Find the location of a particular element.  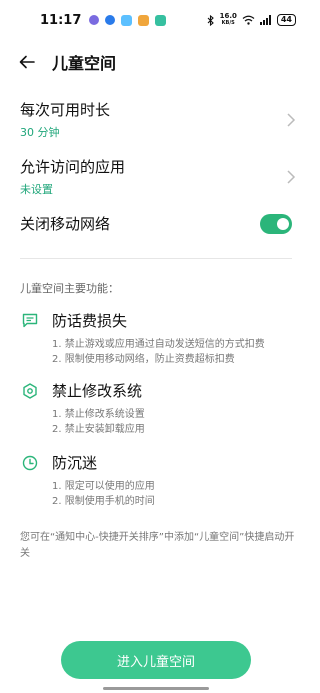

allowed-apps-value: 未设置 is located at coordinates (36, 189).